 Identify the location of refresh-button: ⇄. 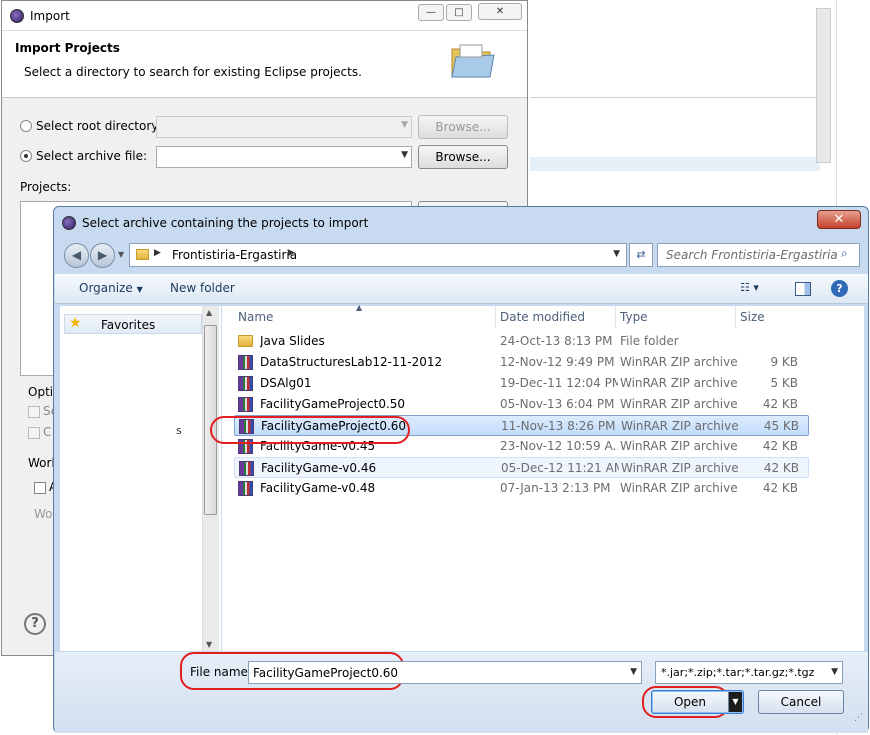
(641, 255).